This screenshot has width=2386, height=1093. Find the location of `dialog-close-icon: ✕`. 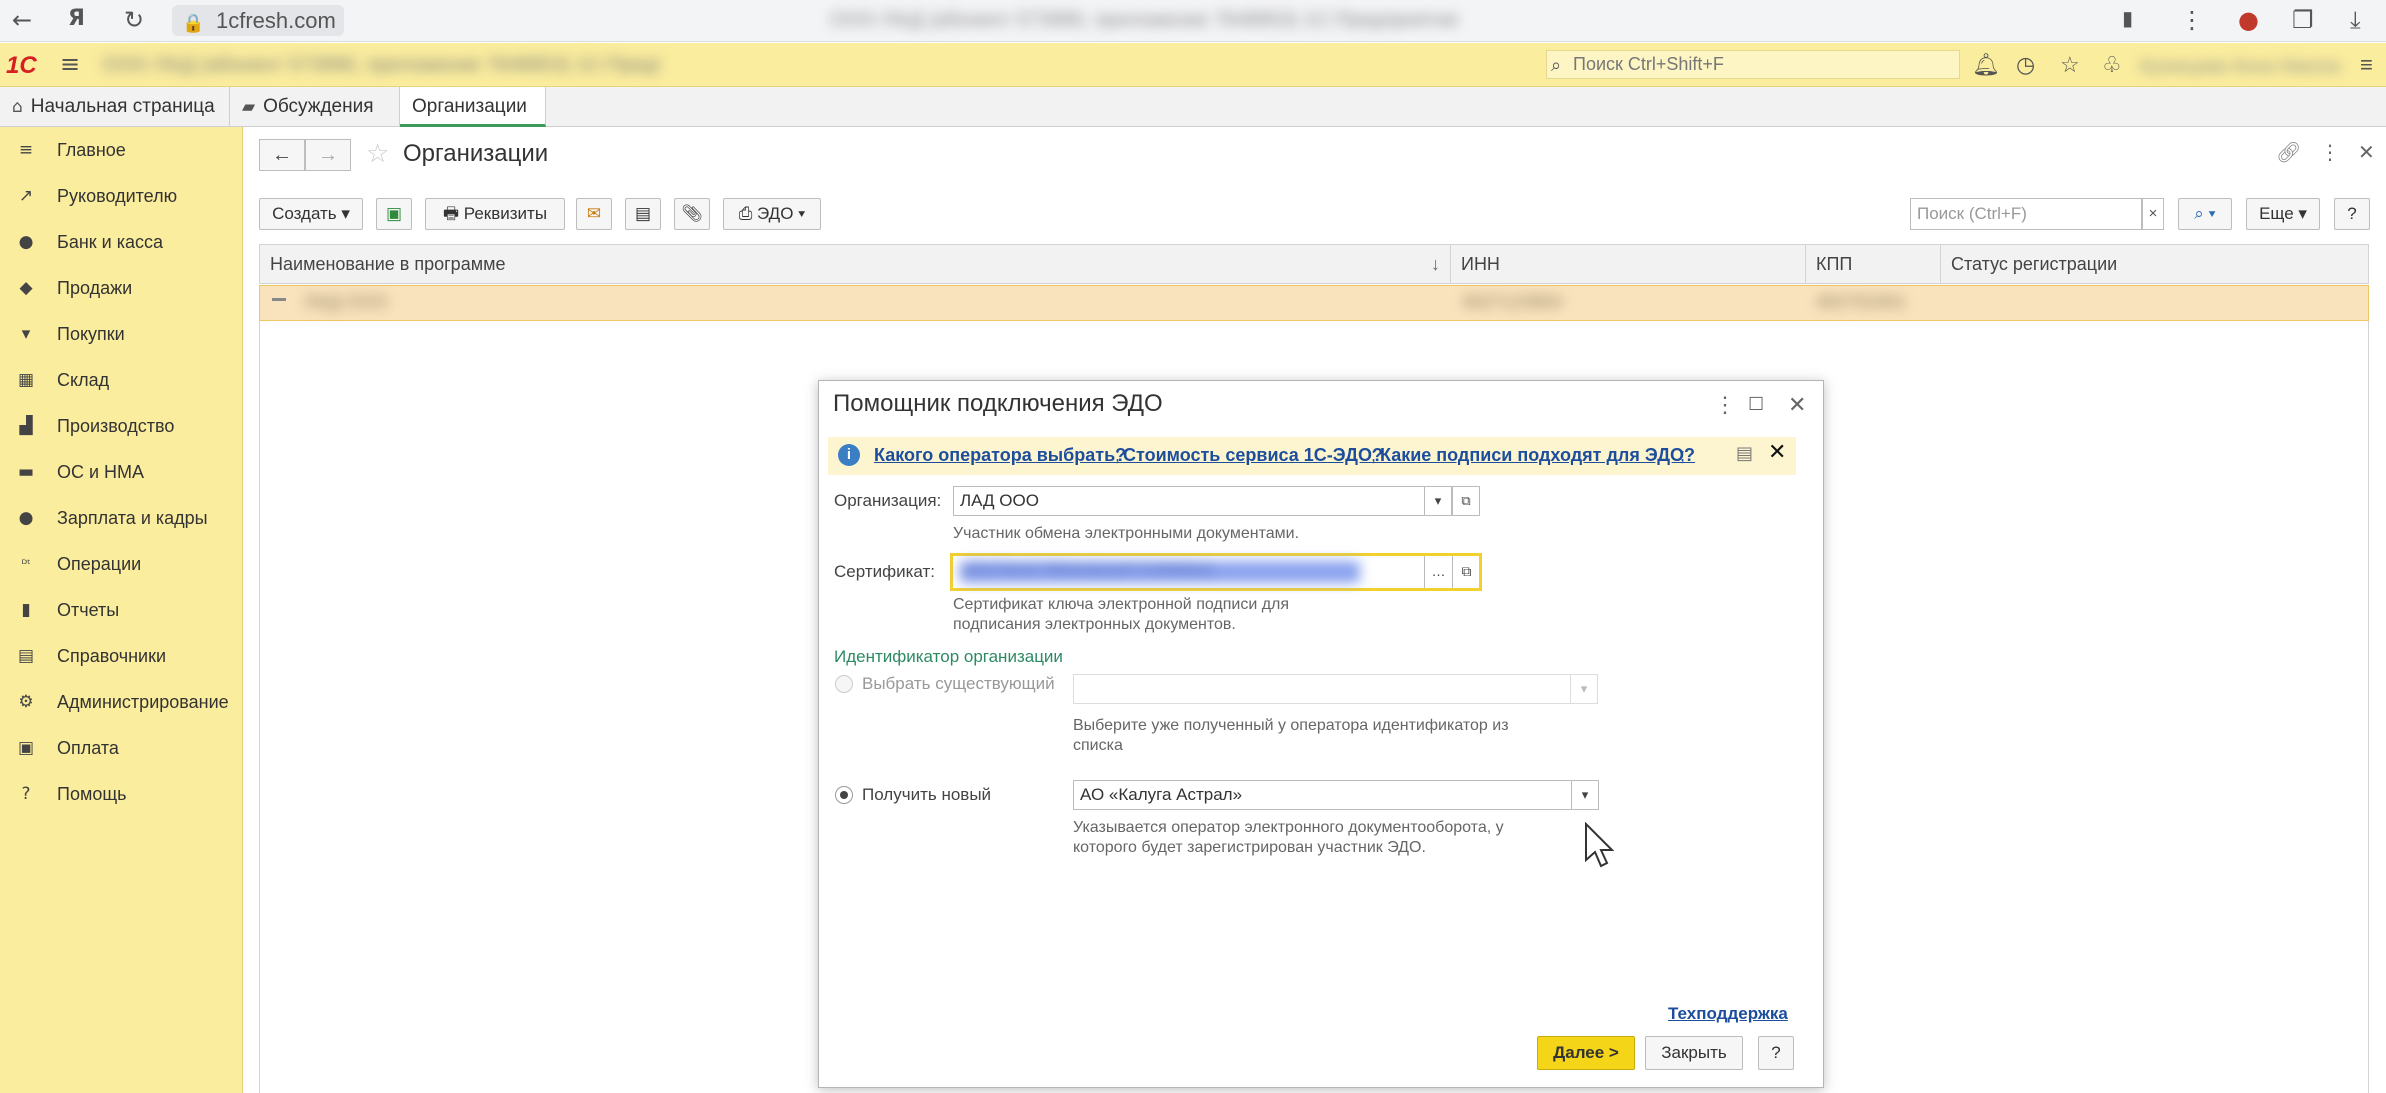

dialog-close-icon: ✕ is located at coordinates (1797, 405).